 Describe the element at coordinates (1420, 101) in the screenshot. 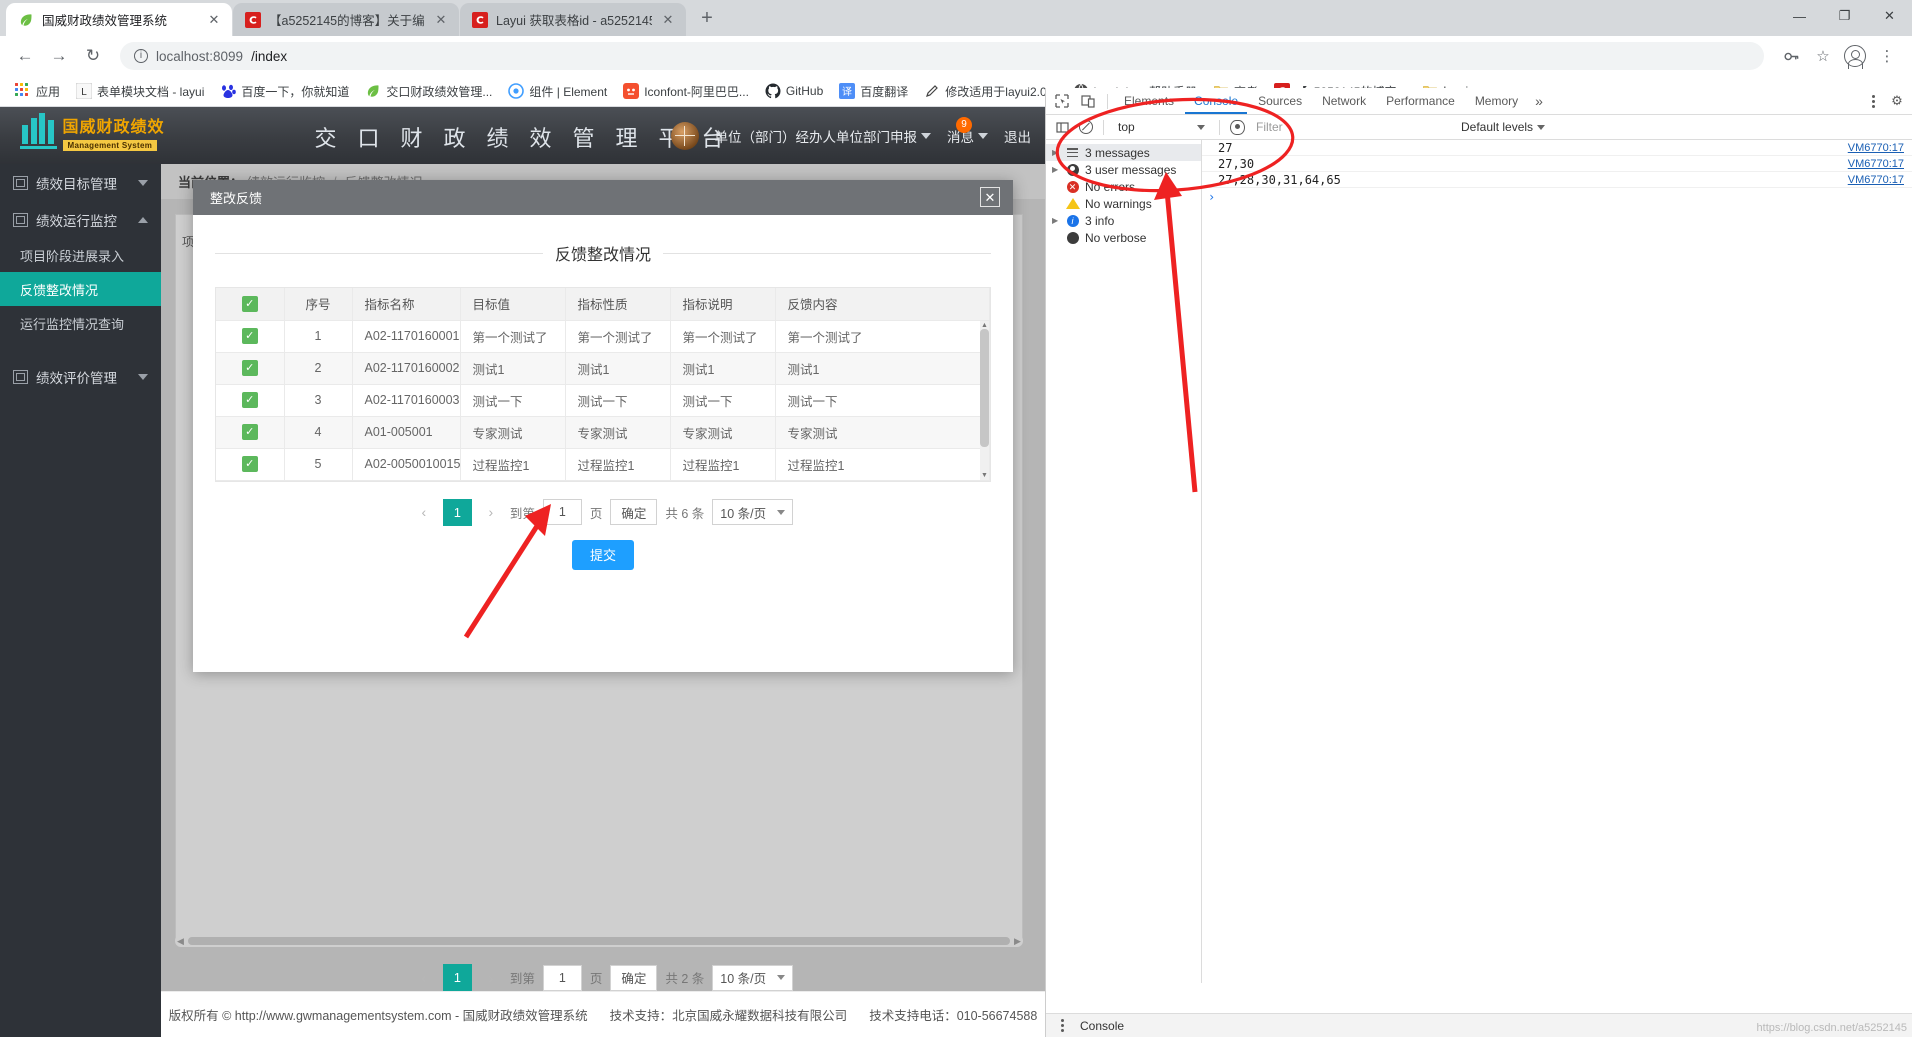

I see `tab-performance: Performance` at that location.